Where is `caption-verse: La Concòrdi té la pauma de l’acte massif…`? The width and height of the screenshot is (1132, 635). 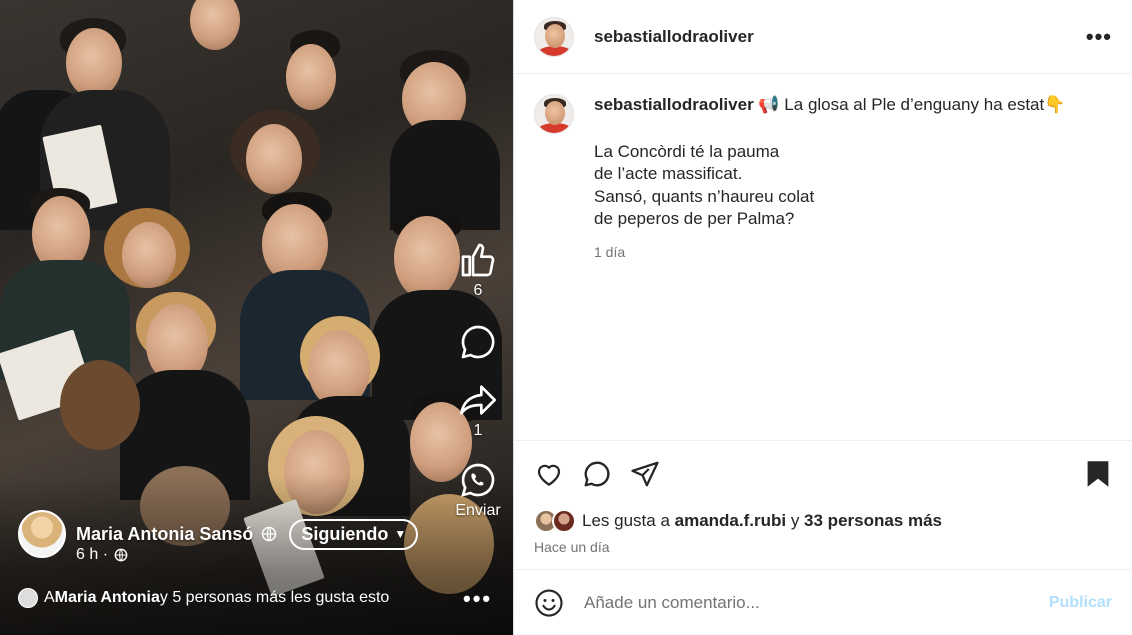 caption-verse: La Concòrdi té la pauma de l’acte massif… is located at coordinates (829, 186).